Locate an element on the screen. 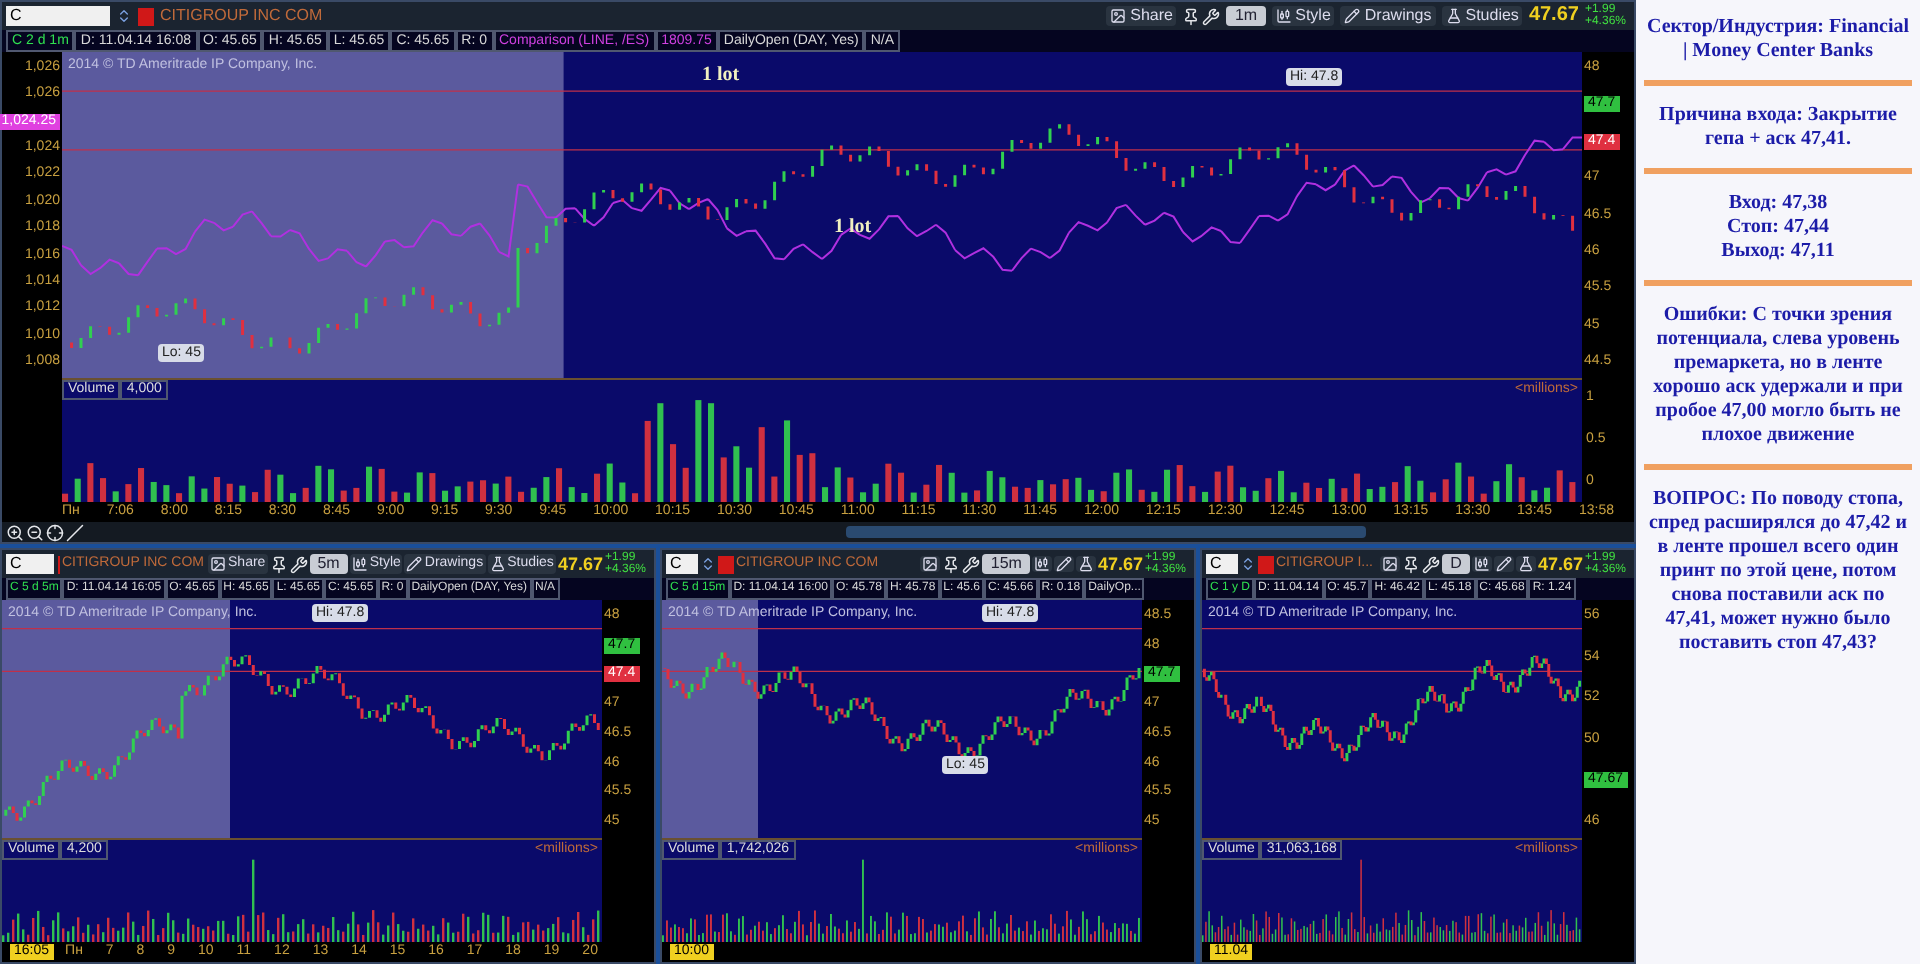 The width and height of the screenshot is (1920, 964). style-button: Style is located at coordinates (1303, 16).